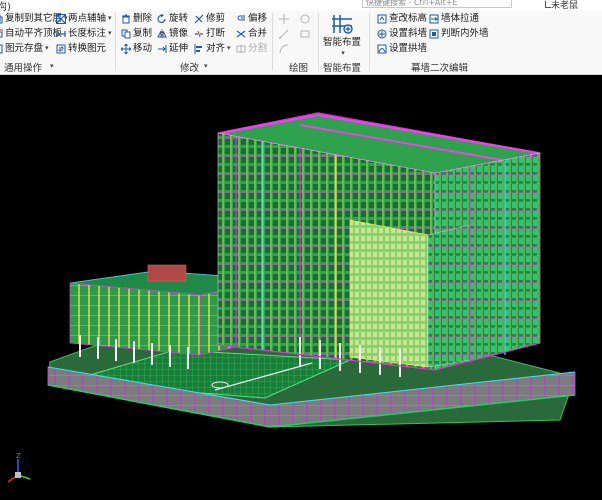  Describe the element at coordinates (434, 33) in the screenshot. I see `inner-outer-icon` at that location.